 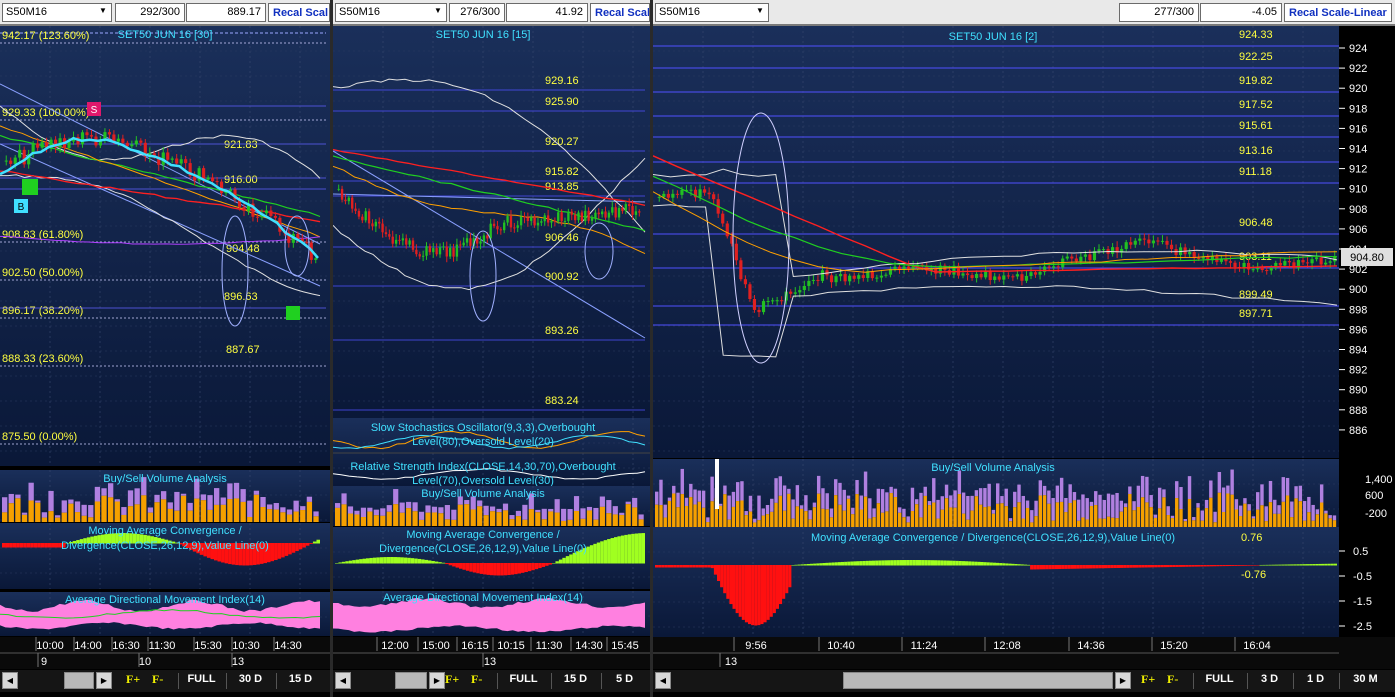 I want to click on fib-label: 902.50 (50.00%), so click(x=42, y=273).